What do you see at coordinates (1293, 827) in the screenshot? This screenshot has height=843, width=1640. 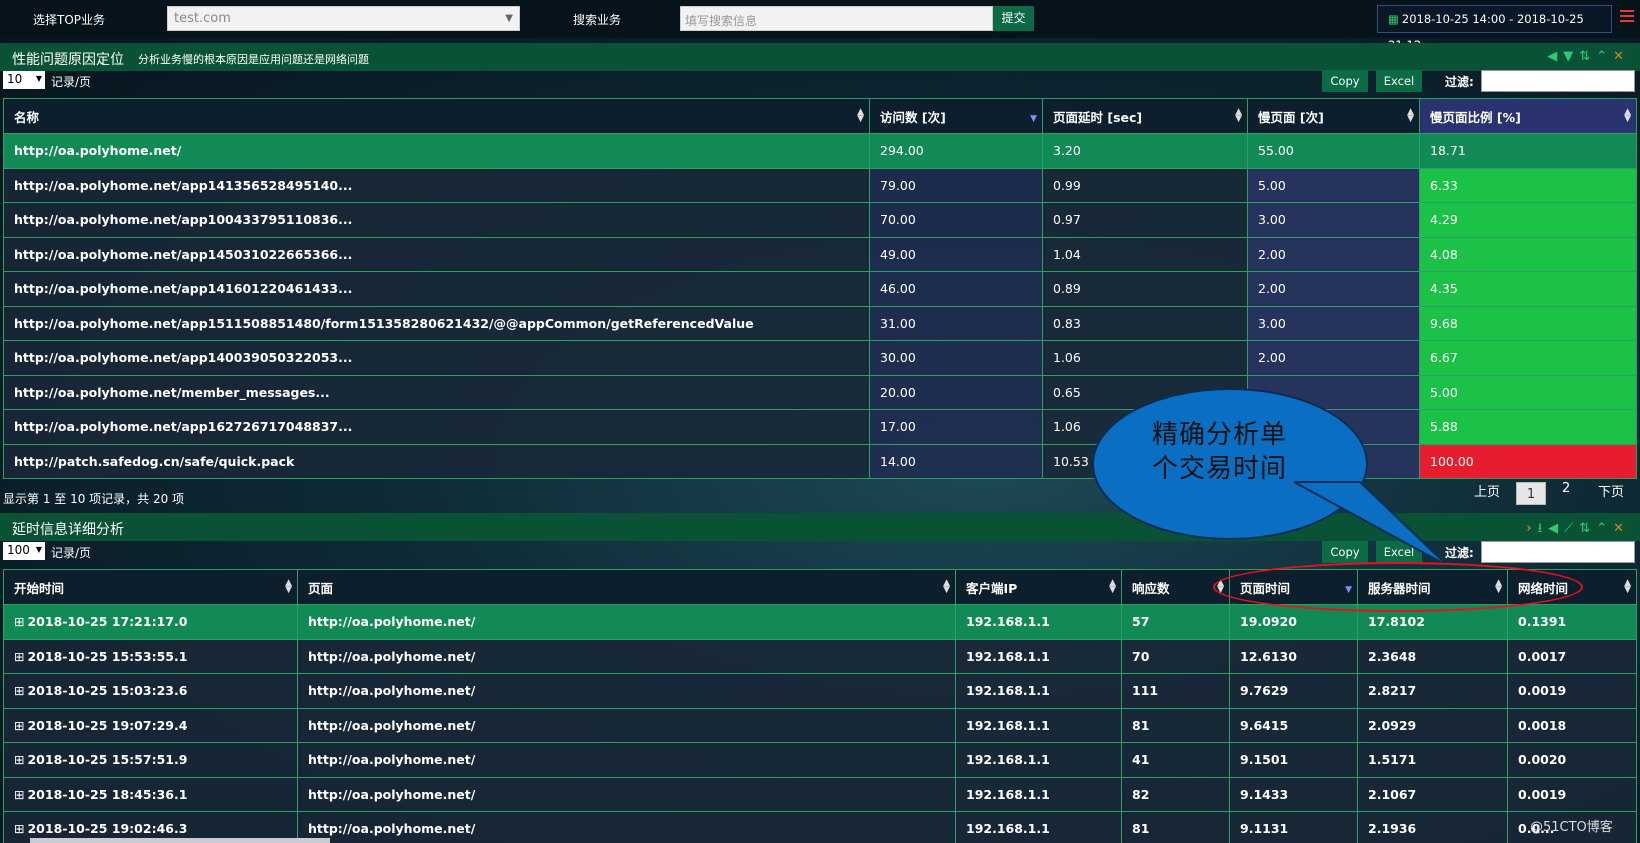 I see `cell-page-time: 9.1131` at bounding box center [1293, 827].